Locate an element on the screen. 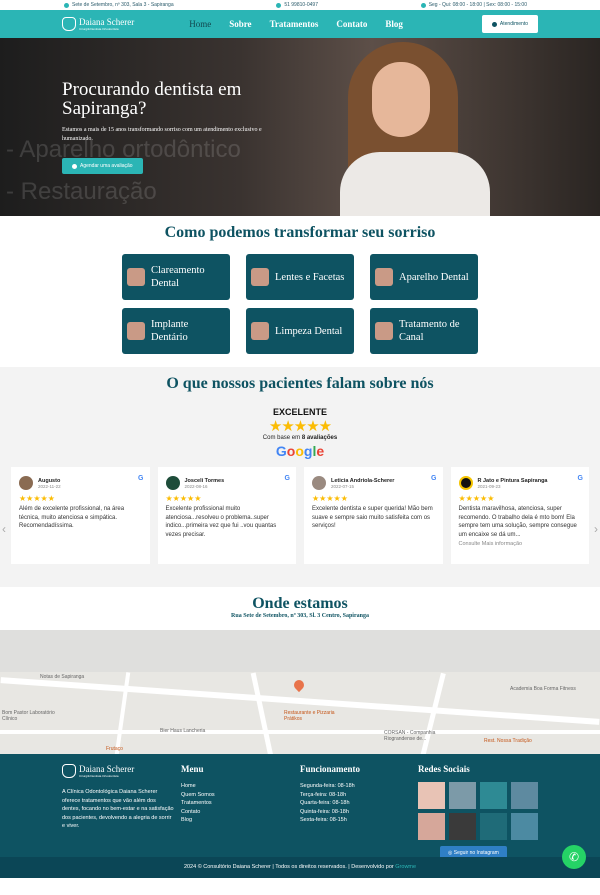 This screenshot has height=895, width=600. nav-sobre: Sobre is located at coordinates (240, 24).